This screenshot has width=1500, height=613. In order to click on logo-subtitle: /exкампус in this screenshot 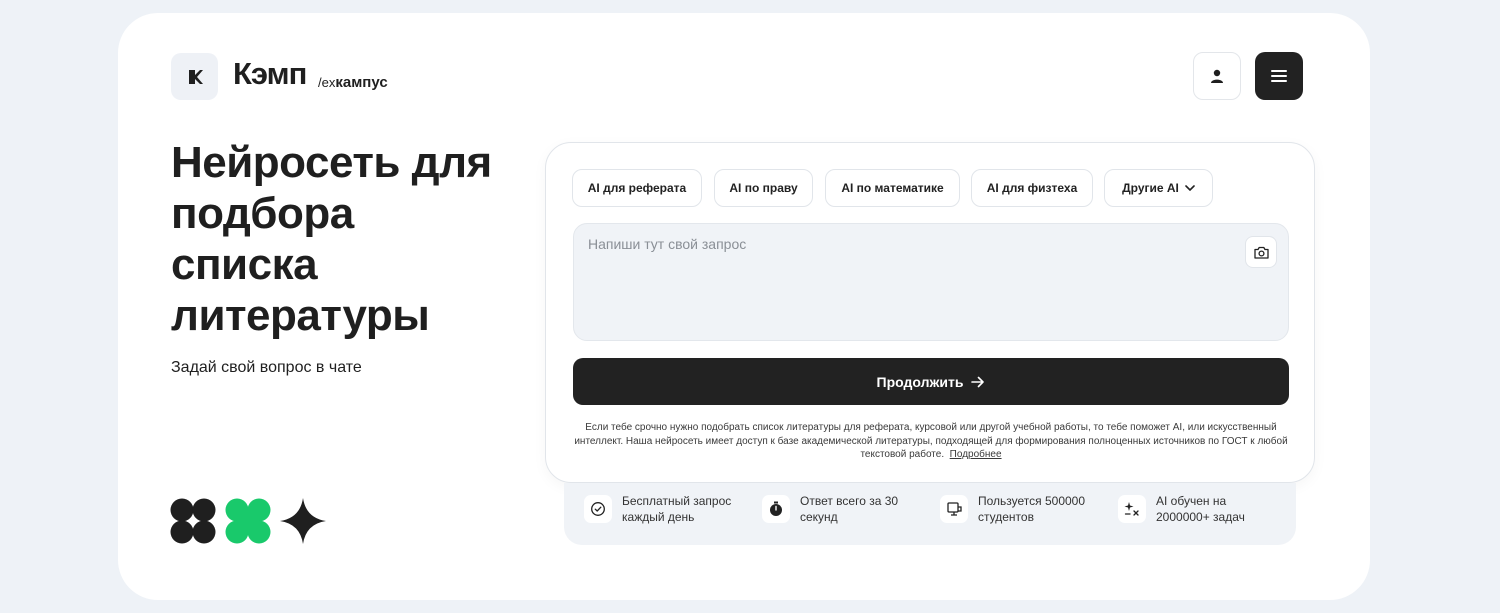, I will do `click(353, 82)`.